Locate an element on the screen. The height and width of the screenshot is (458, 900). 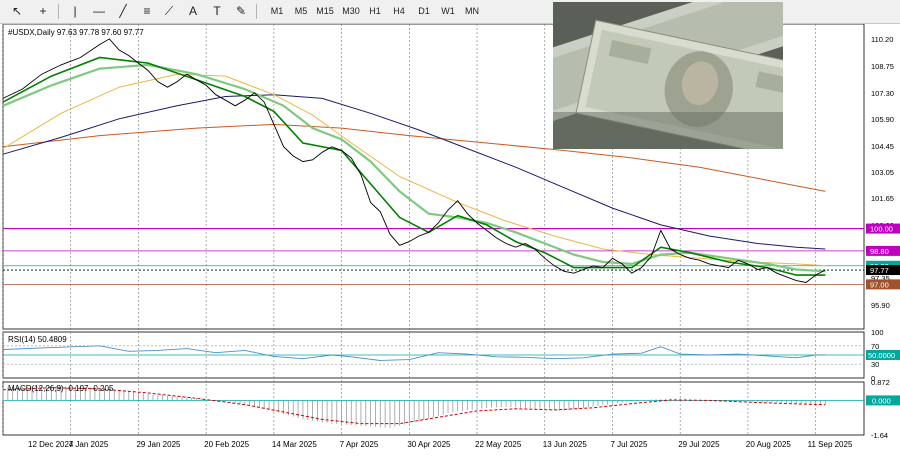
trendline-icon: ╱ is located at coordinates (123, 11).